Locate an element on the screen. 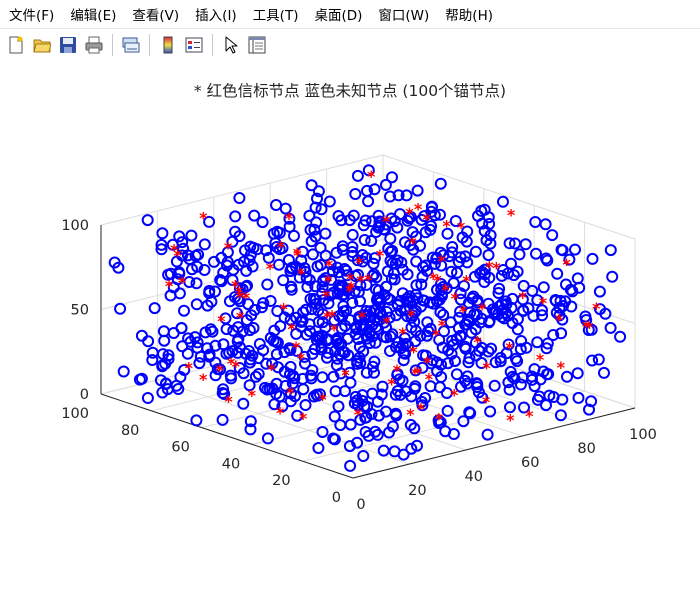  y-tick-label: 60 is located at coordinates (180, 448).